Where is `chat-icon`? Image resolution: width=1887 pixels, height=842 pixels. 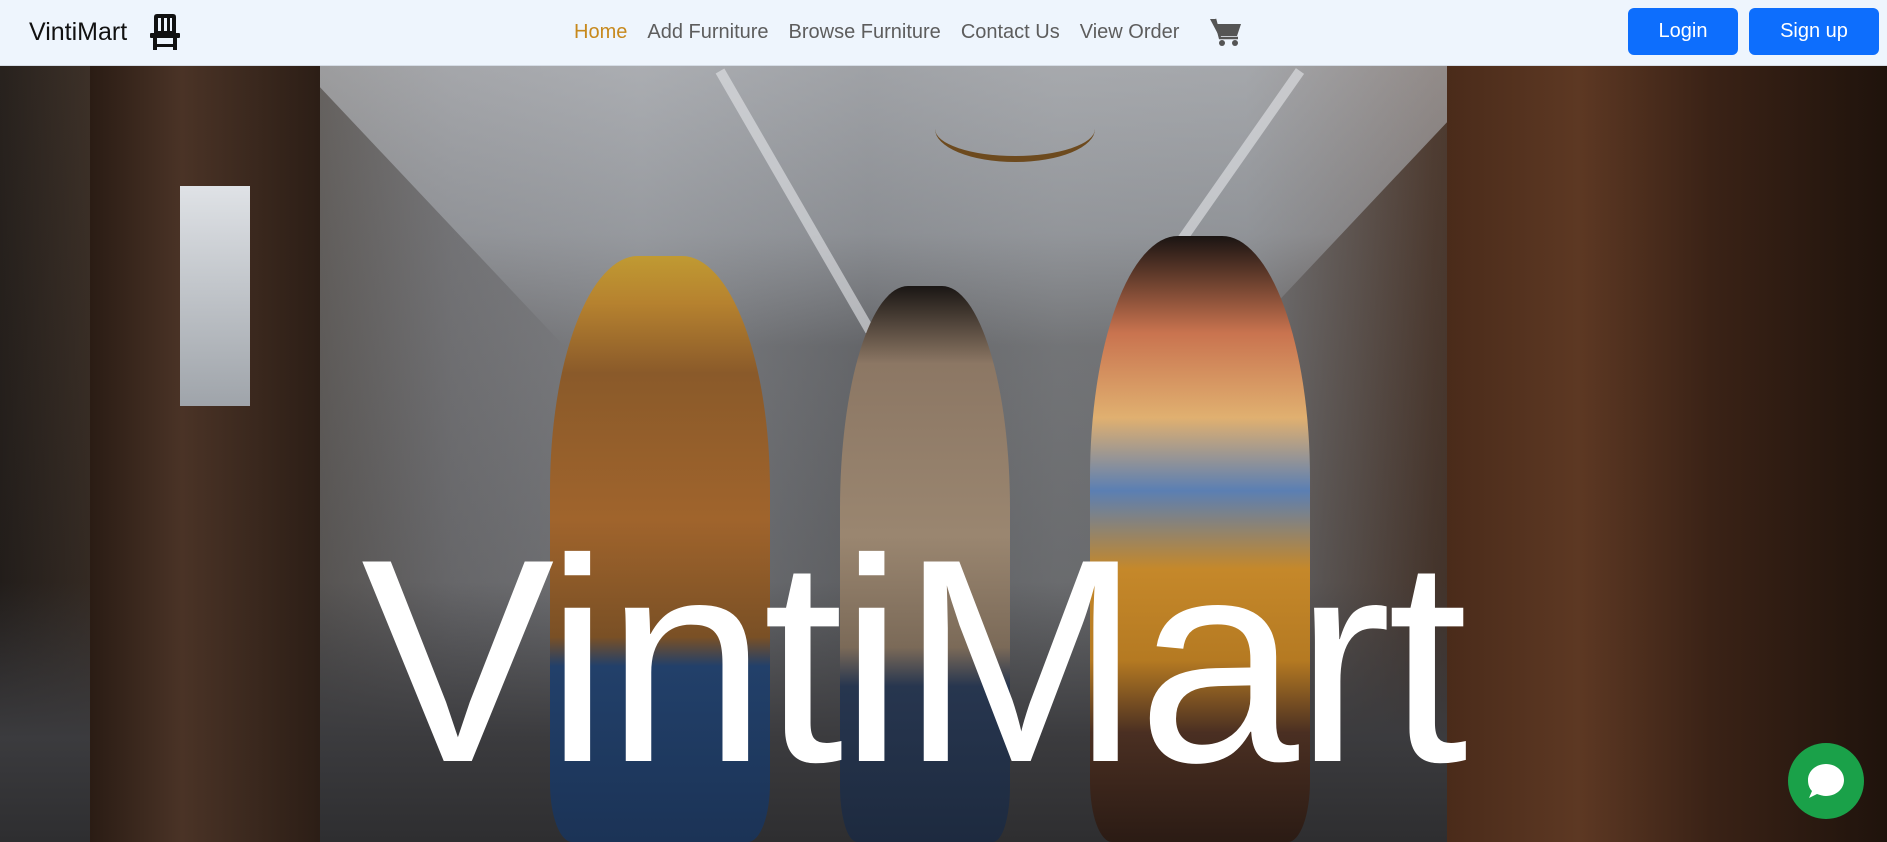
chat-icon is located at coordinates (1826, 781).